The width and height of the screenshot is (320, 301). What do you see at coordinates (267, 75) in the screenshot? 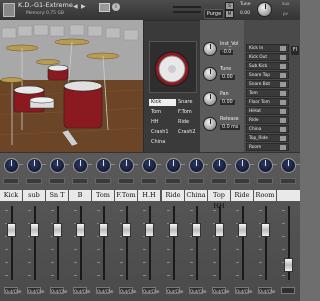
I see `routing-row: Snare Top` at bounding box center [267, 75].